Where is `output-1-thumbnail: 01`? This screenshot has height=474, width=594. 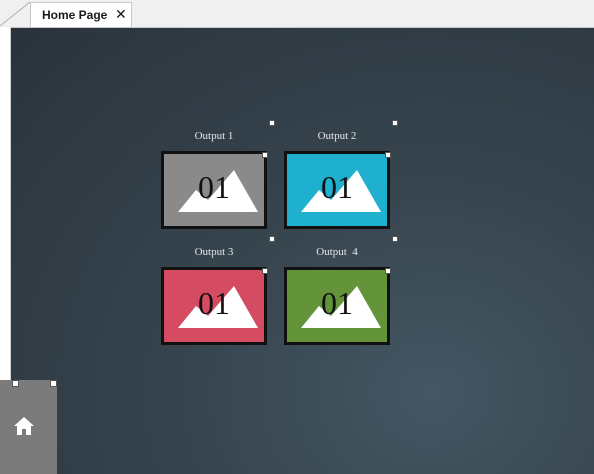
output-1-thumbnail: 01 is located at coordinates (214, 190).